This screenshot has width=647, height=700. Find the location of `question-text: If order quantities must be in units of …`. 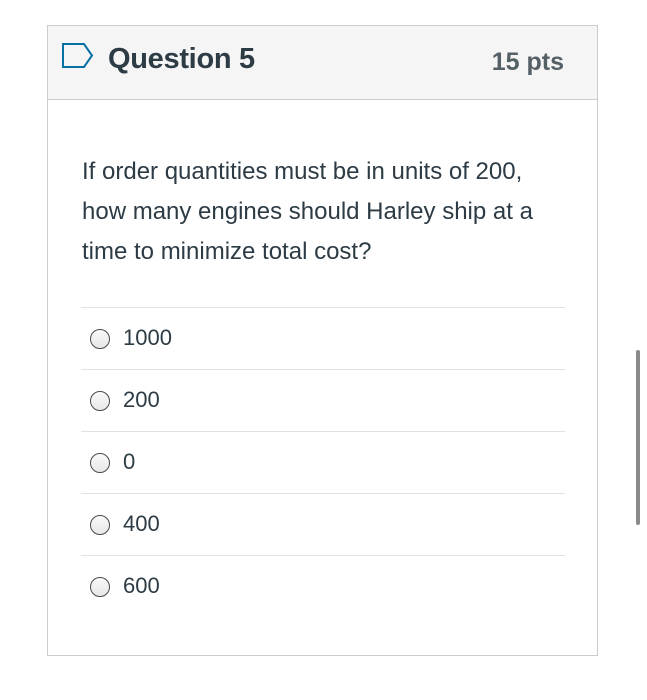

question-text: If order quantities must be in units of … is located at coordinates (307, 211).